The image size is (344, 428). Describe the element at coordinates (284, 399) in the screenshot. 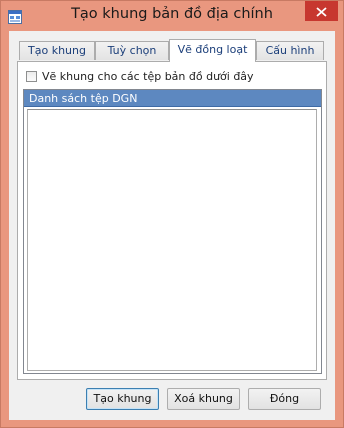

I see `close-button: Đóng` at that location.